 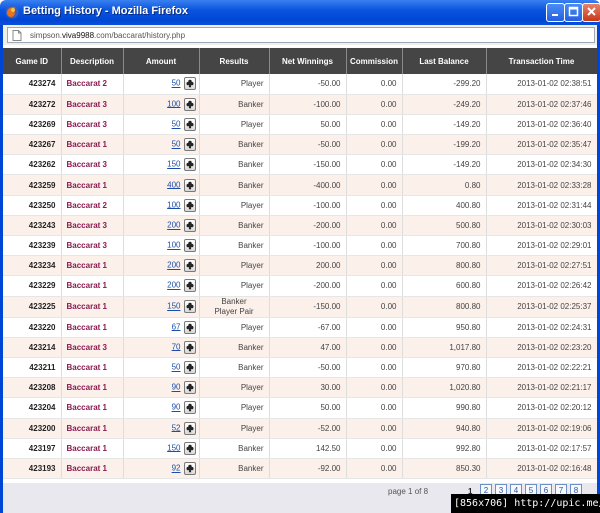 I want to click on cell-net-winnings: -100.00, so click(x=308, y=205).